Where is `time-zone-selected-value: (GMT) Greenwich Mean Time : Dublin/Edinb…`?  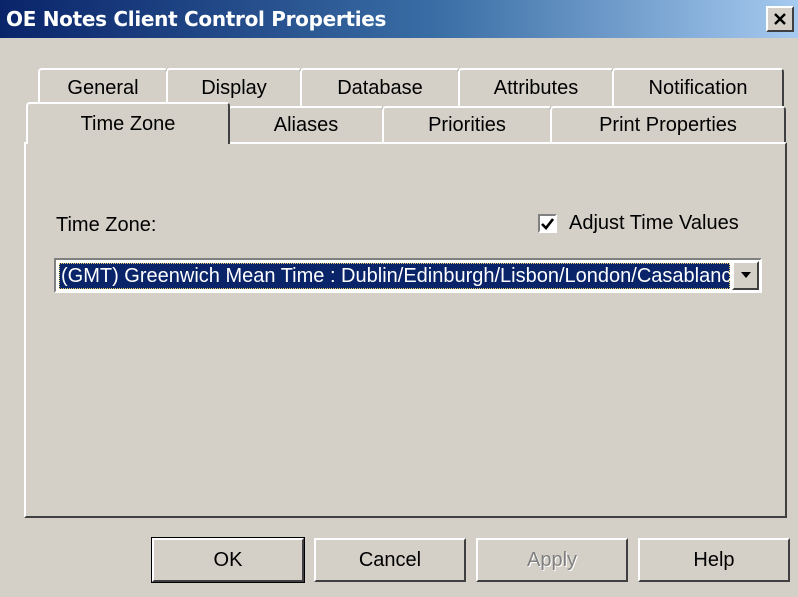
time-zone-selected-value: (GMT) Greenwich Mean Time : Dublin/Edinb… is located at coordinates (394, 276).